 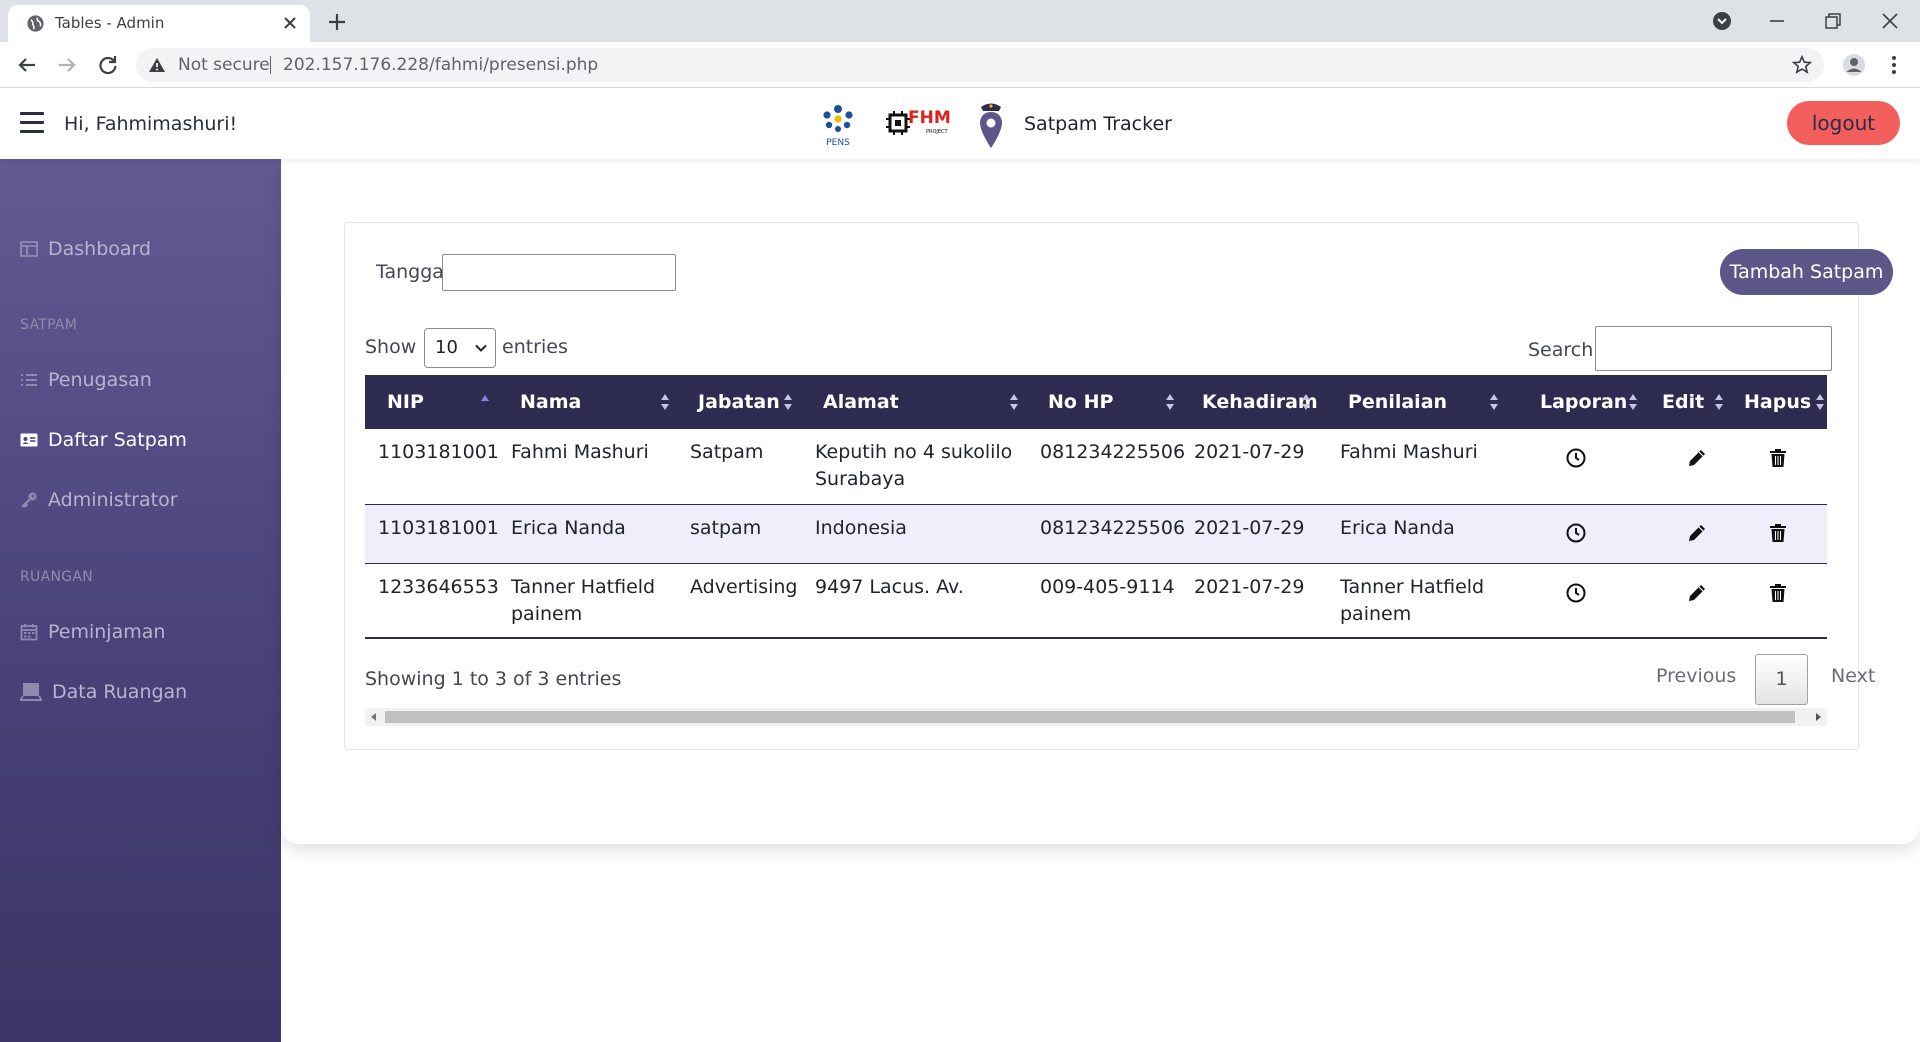 What do you see at coordinates (1683, 402) in the screenshot?
I see `column-header-edit: Edit` at bounding box center [1683, 402].